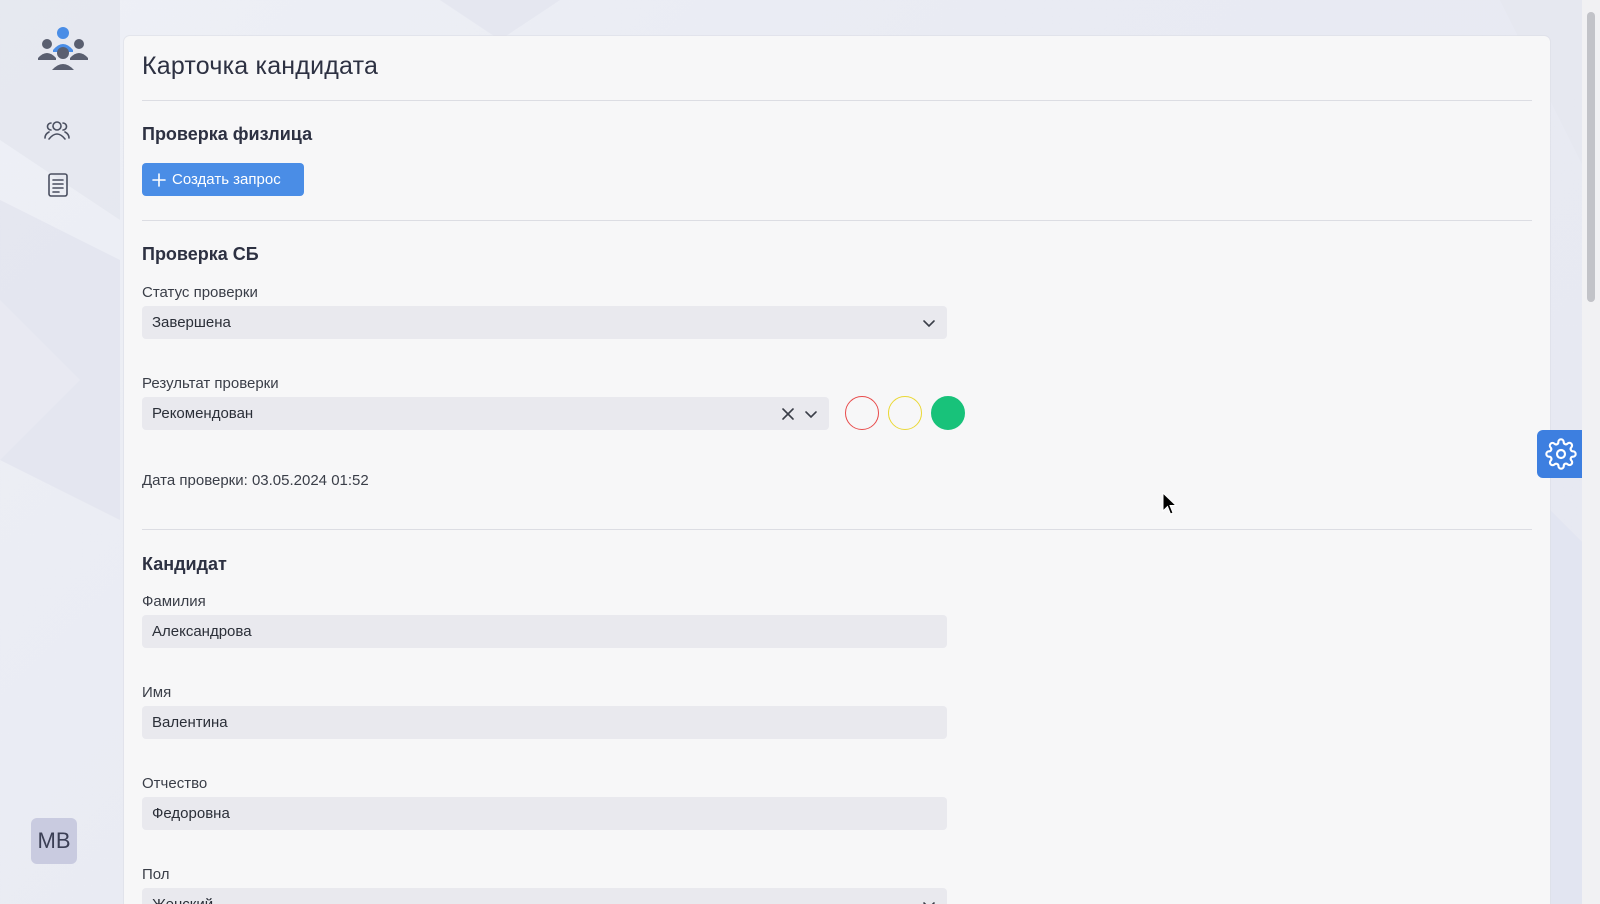 The image size is (1600, 904). What do you see at coordinates (175, 783) in the screenshot?
I see `patronymic-label: Отчество` at bounding box center [175, 783].